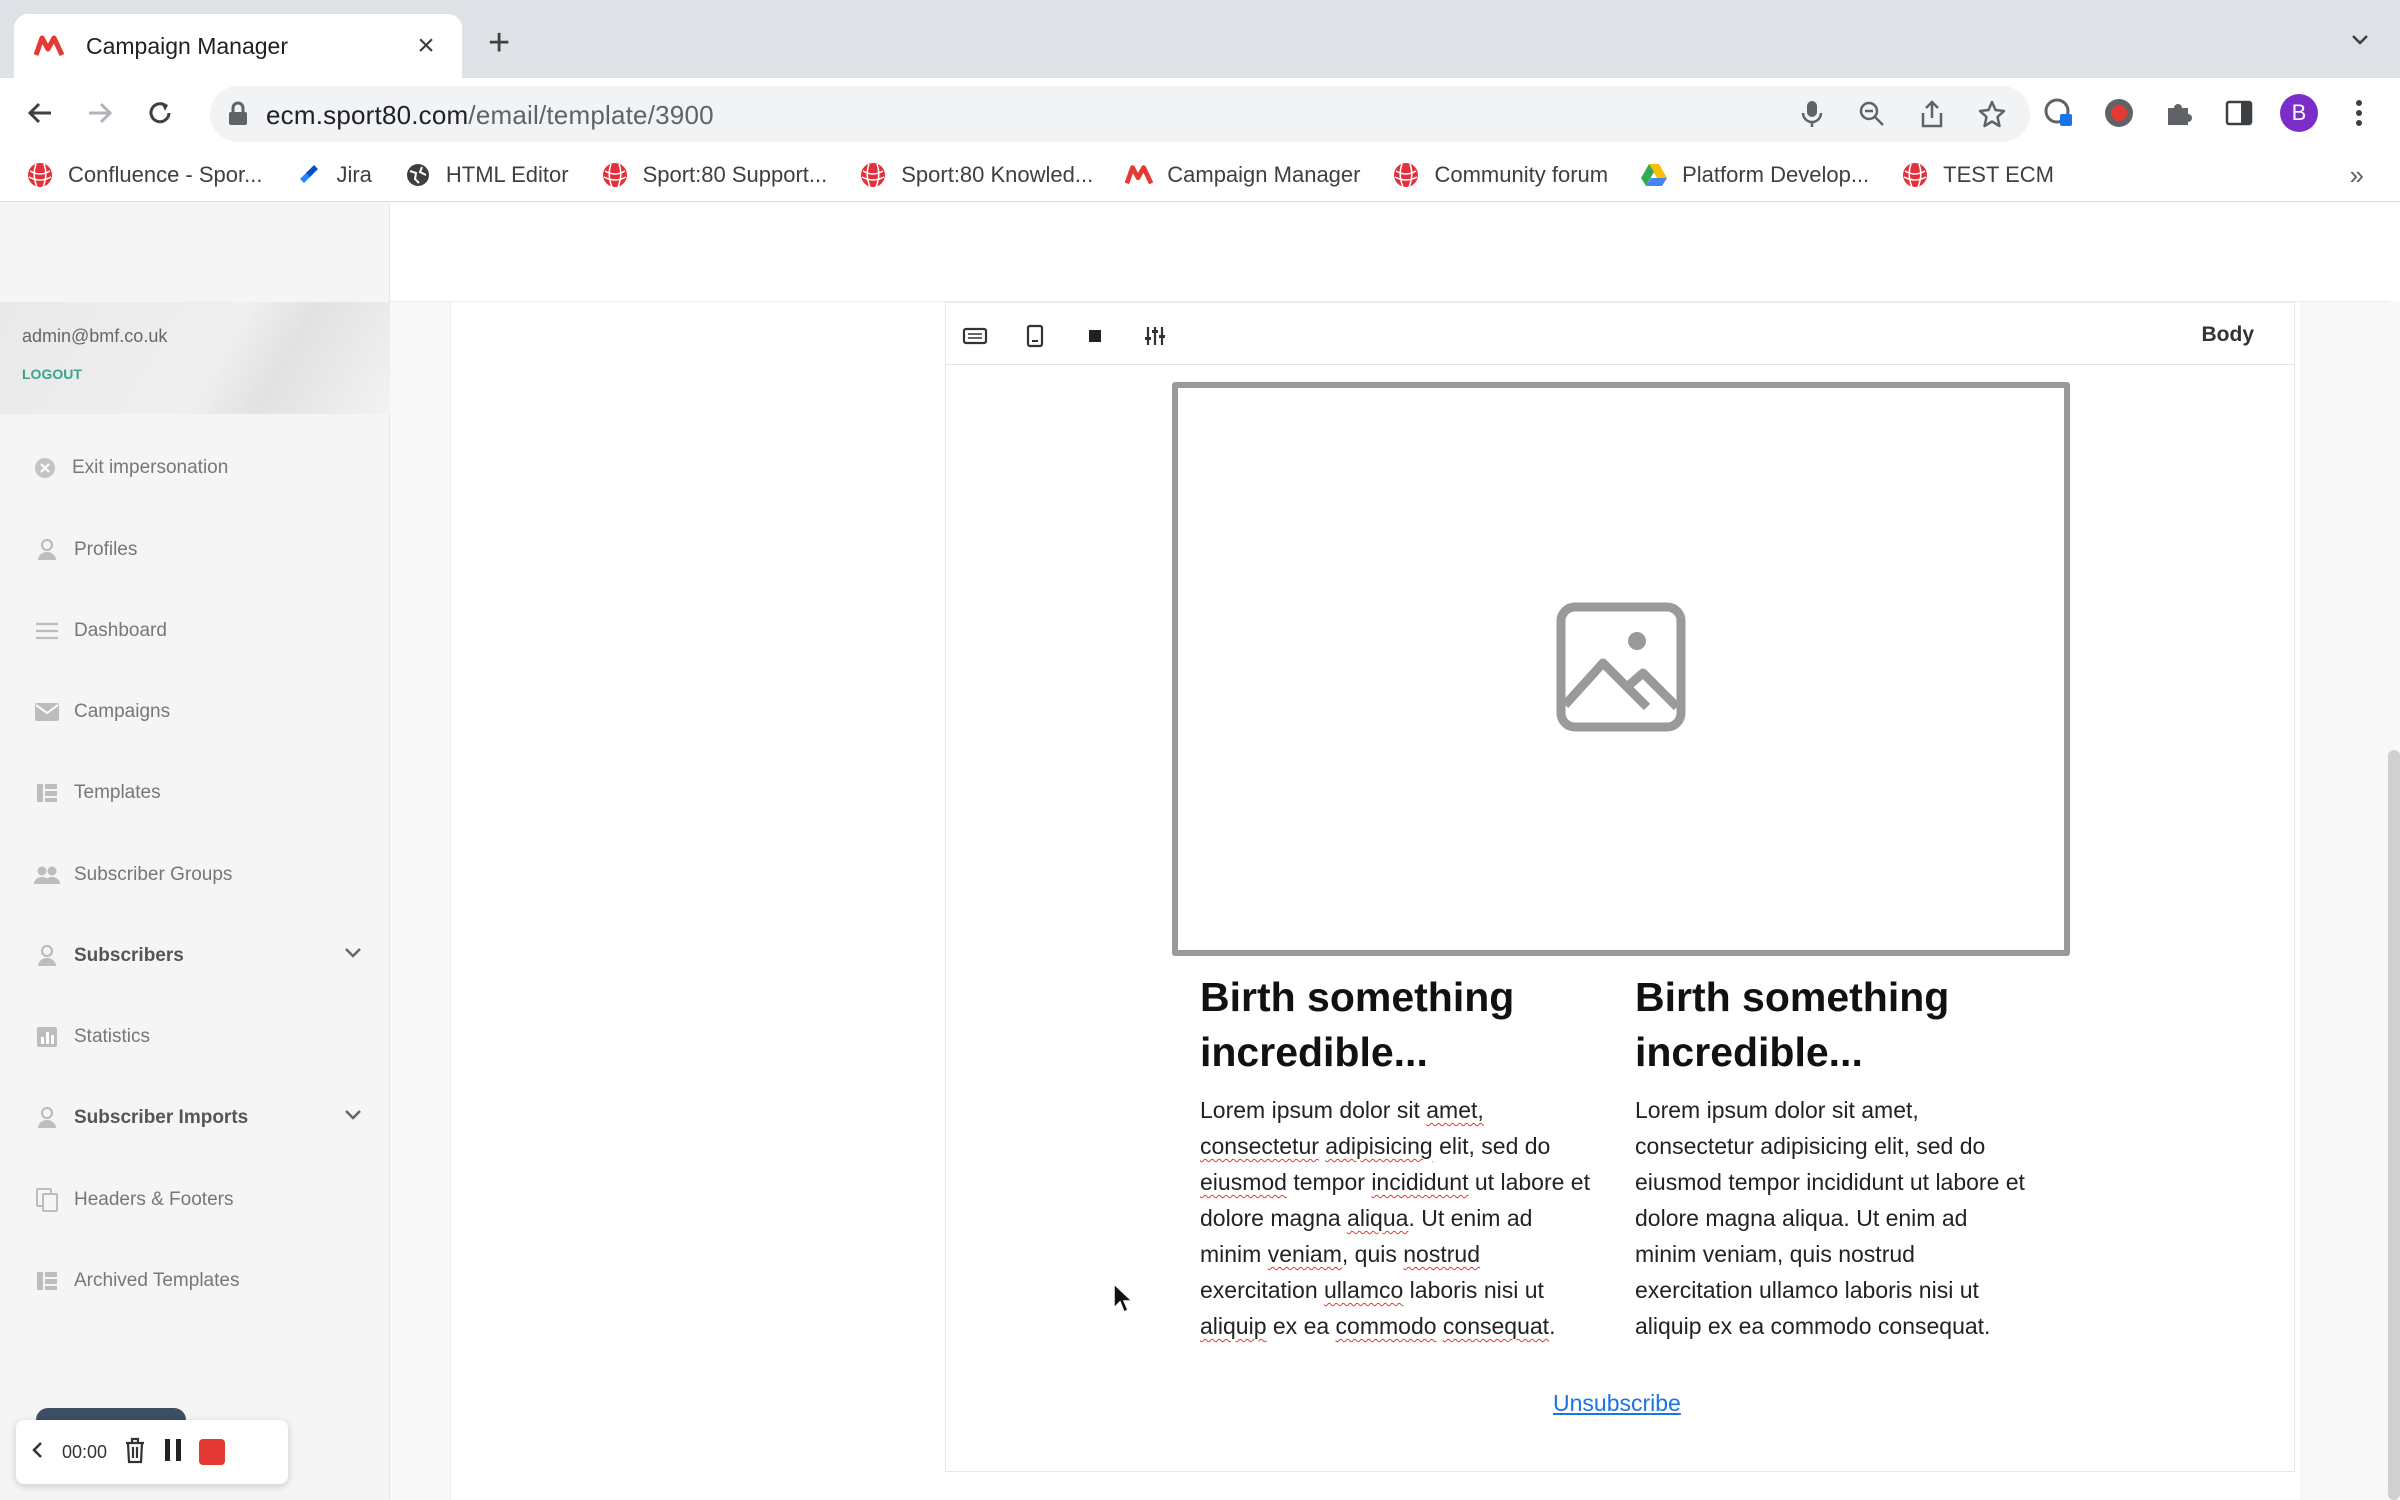 This screenshot has height=1500, width=2400. What do you see at coordinates (1500, 175) in the screenshot?
I see `bookmark-item: Community forum` at bounding box center [1500, 175].